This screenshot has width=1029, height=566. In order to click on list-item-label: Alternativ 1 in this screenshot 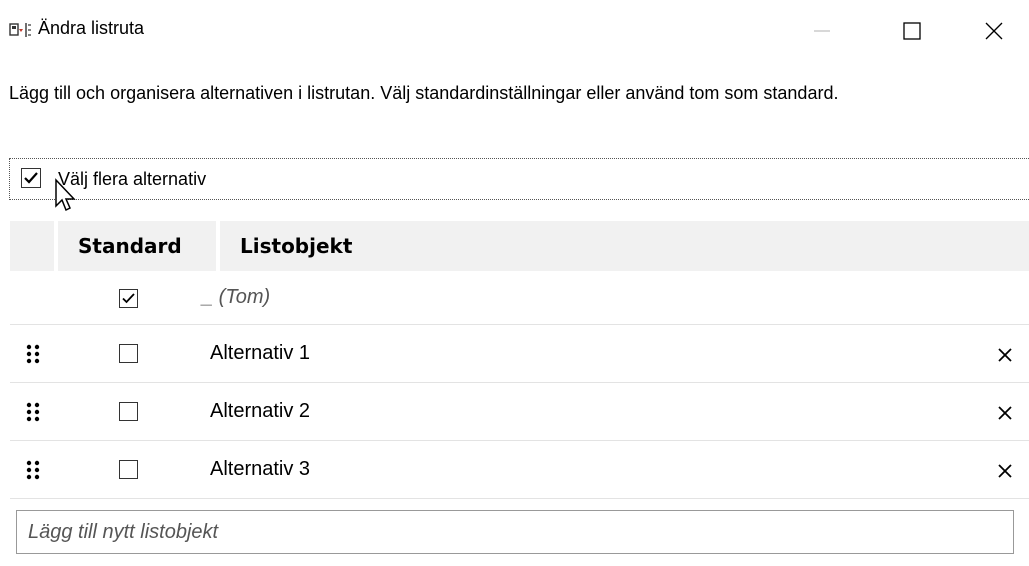, I will do `click(260, 353)`.